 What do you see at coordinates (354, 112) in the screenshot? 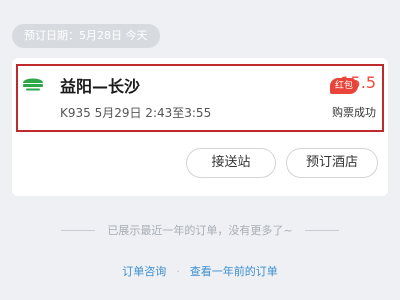
I see `order-status: 购票成功` at bounding box center [354, 112].